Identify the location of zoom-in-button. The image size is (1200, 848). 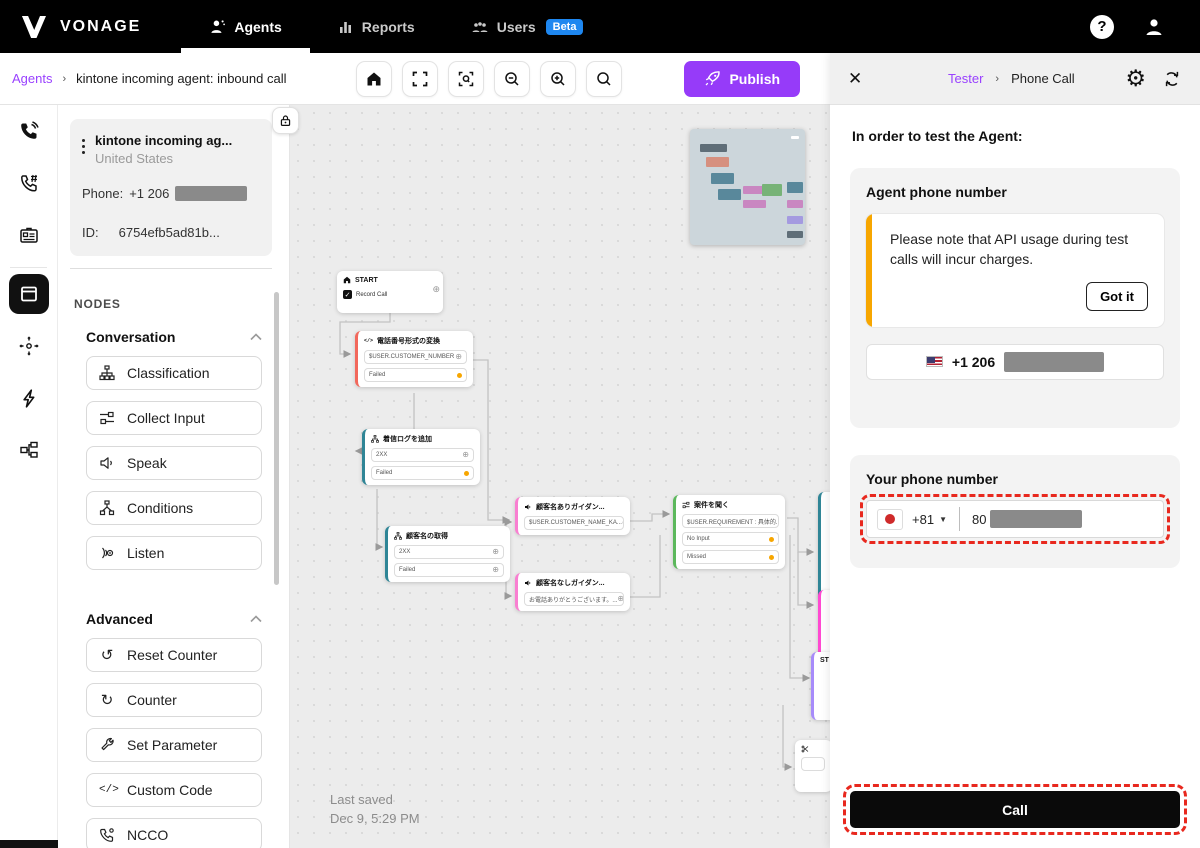
(558, 78).